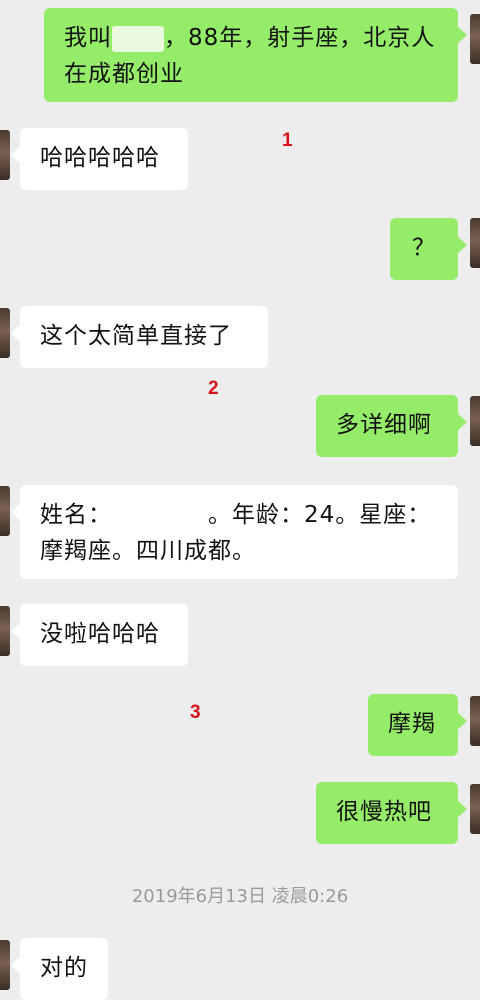 Image resolution: width=480 pixels, height=1000 pixels. Describe the element at coordinates (424, 248) in the screenshot. I see `message-text: ？` at that location.